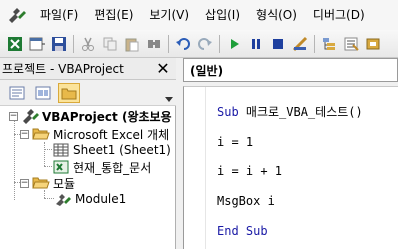  What do you see at coordinates (64, 183) in the screenshot?
I see `tree-label-modules: 모듈` at bounding box center [64, 183].